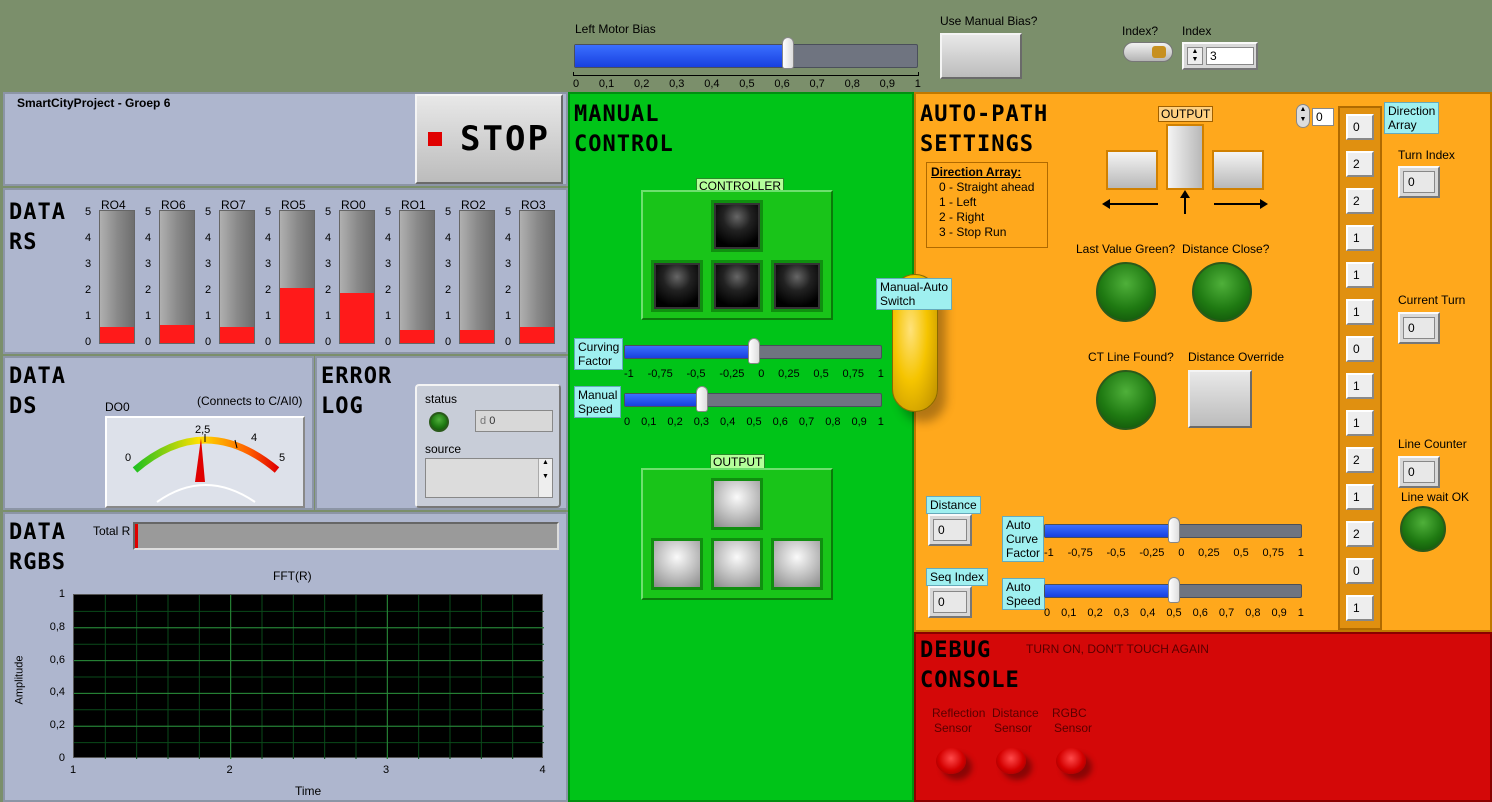 The image size is (1492, 802). What do you see at coordinates (1419, 182) in the screenshot?
I see `turn-index-indicator: 0` at bounding box center [1419, 182].